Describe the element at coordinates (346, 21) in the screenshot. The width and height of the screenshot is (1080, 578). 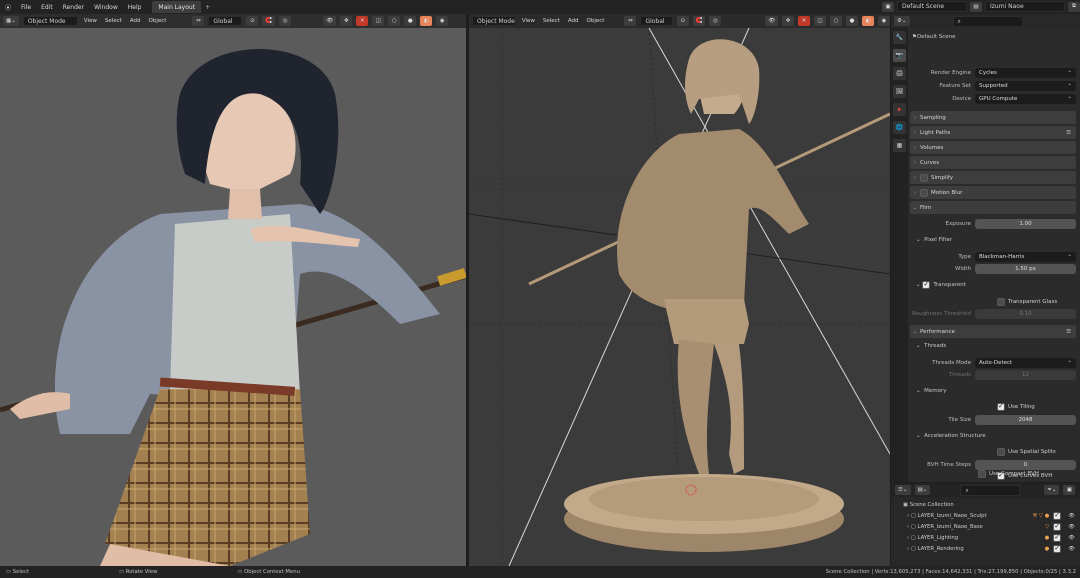
I see `gizmo-icon: ✥` at that location.